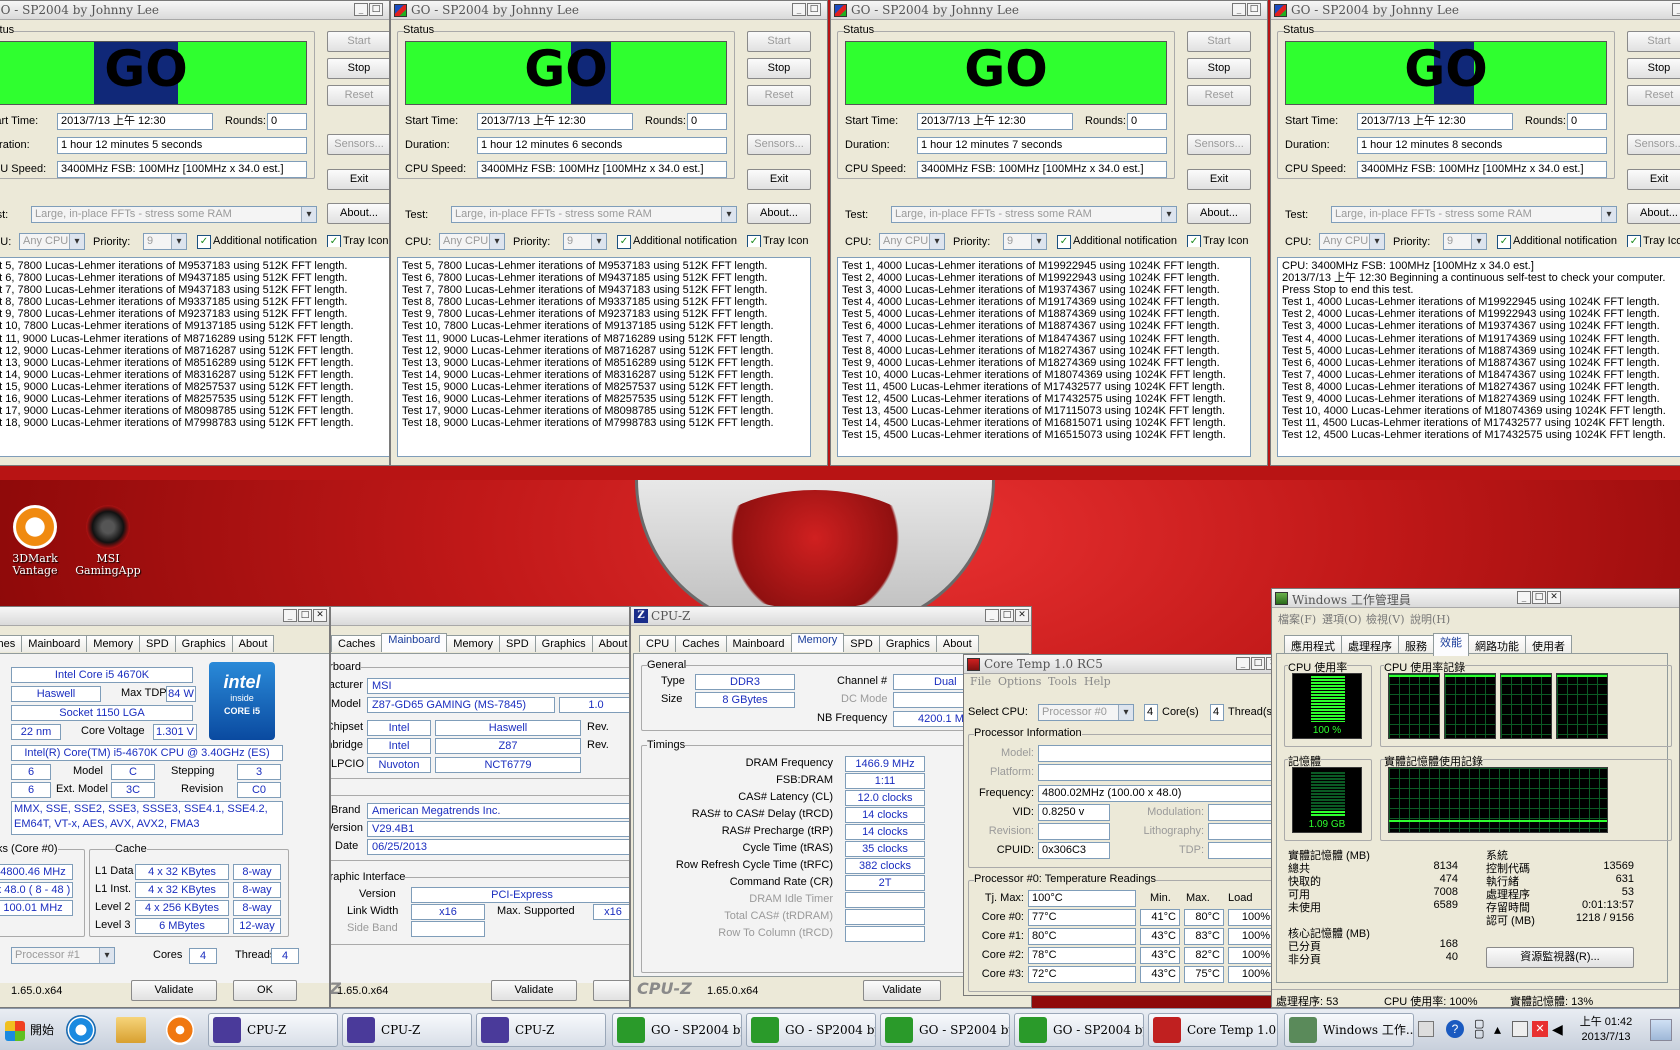  I want to click on tab-memory: Memory, so click(473, 643).